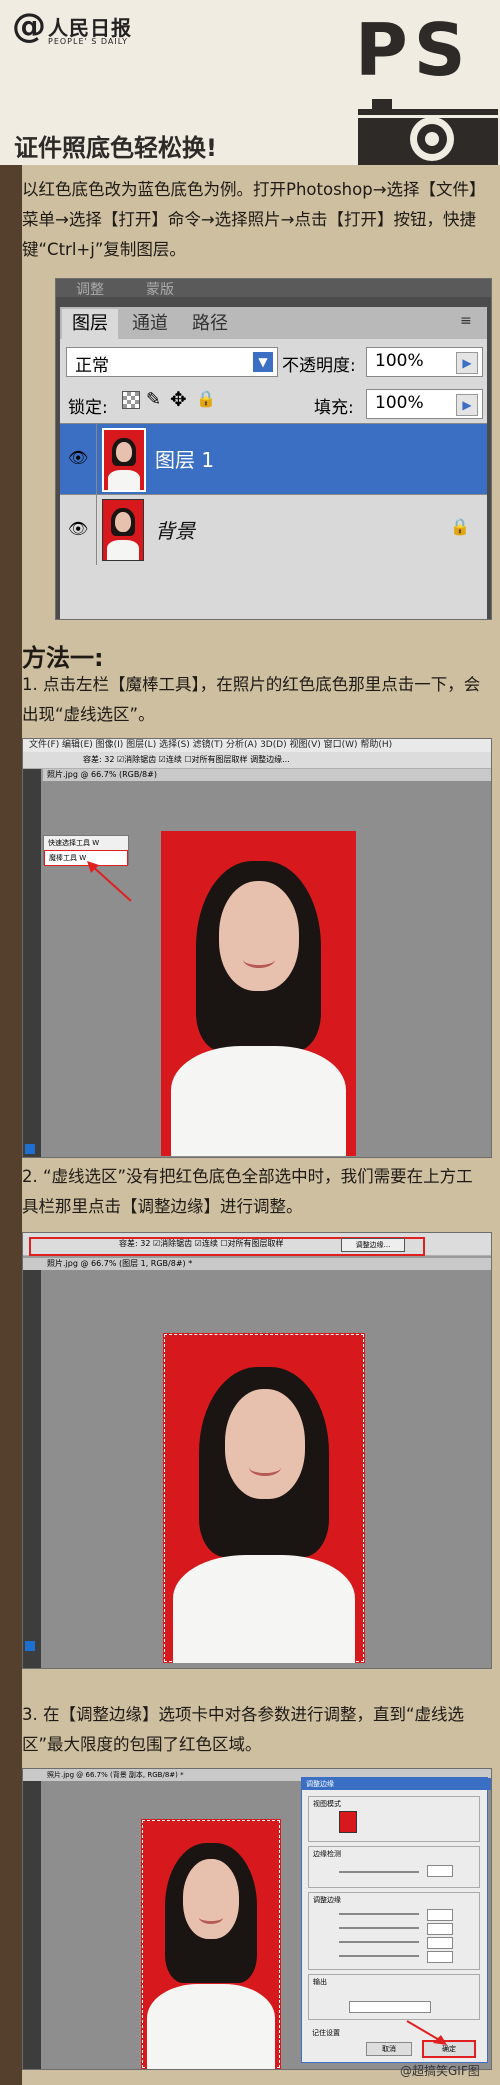 Image resolution: width=500 pixels, height=2085 pixels. I want to click on blend-mode-select: 正常 ▼, so click(172, 362).